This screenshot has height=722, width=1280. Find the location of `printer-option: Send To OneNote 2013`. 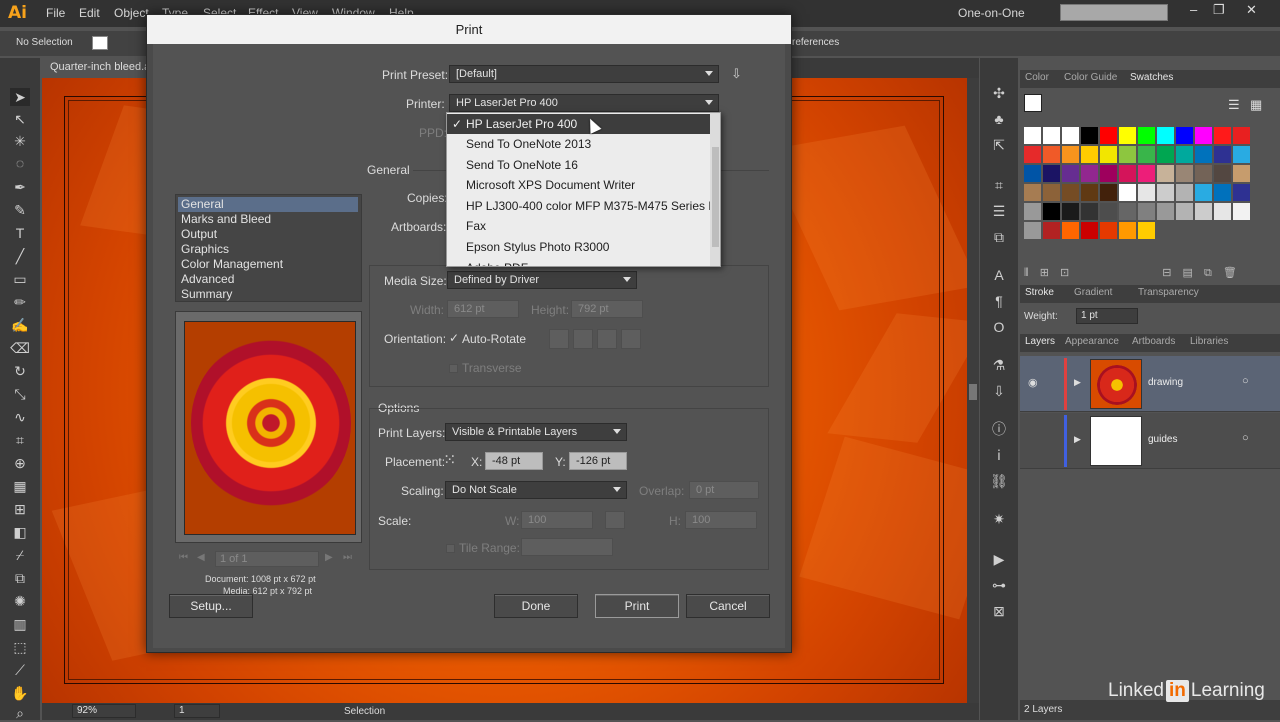

printer-option: Send To OneNote 2013 is located at coordinates (579, 144).